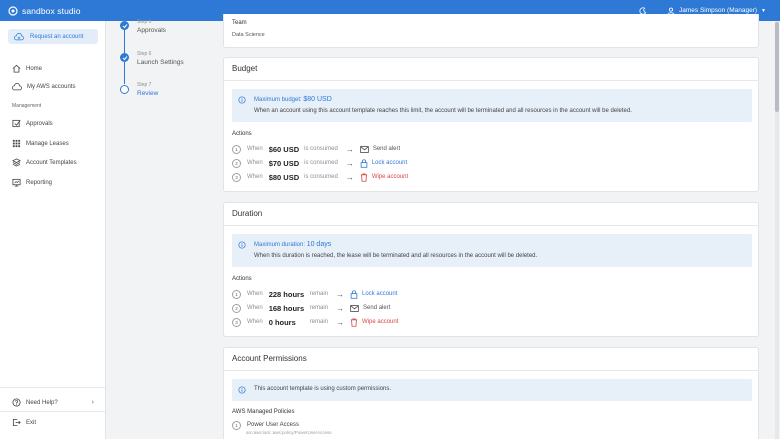 The width and height of the screenshot is (780, 439). Describe the element at coordinates (40, 143) in the screenshot. I see `sidebar-item-manage-leases: Manage Leases` at that location.